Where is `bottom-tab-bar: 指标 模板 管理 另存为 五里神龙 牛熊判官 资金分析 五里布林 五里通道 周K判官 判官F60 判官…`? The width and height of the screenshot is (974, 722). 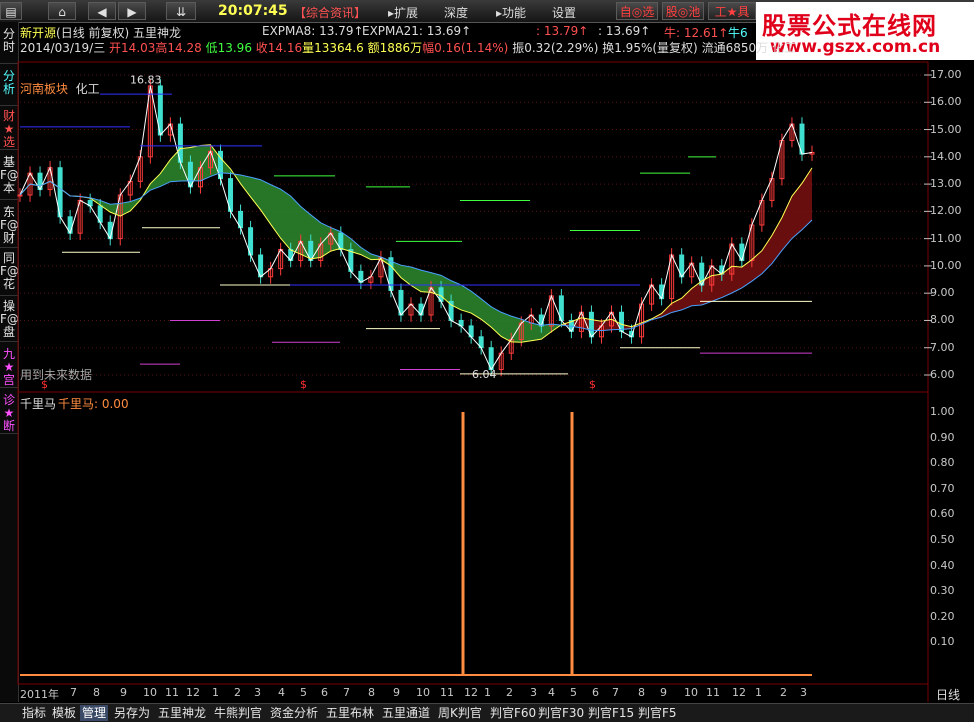
bottom-tab-bar: 指标 模板 管理 另存为 五里神龙 牛熊判官 资金分析 五里布林 五里通道 周K判官 判官F60 判官… is located at coordinates (487, 712).